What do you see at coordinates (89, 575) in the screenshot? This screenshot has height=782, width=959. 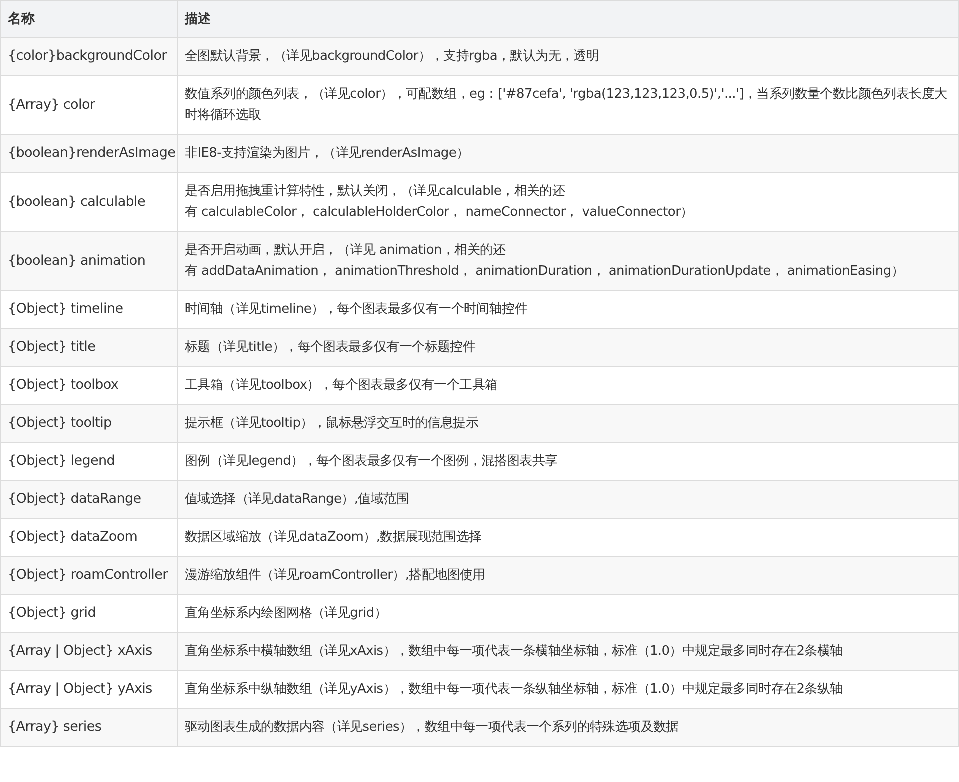 I see `option-name-cell: {Object} roamController` at bounding box center [89, 575].